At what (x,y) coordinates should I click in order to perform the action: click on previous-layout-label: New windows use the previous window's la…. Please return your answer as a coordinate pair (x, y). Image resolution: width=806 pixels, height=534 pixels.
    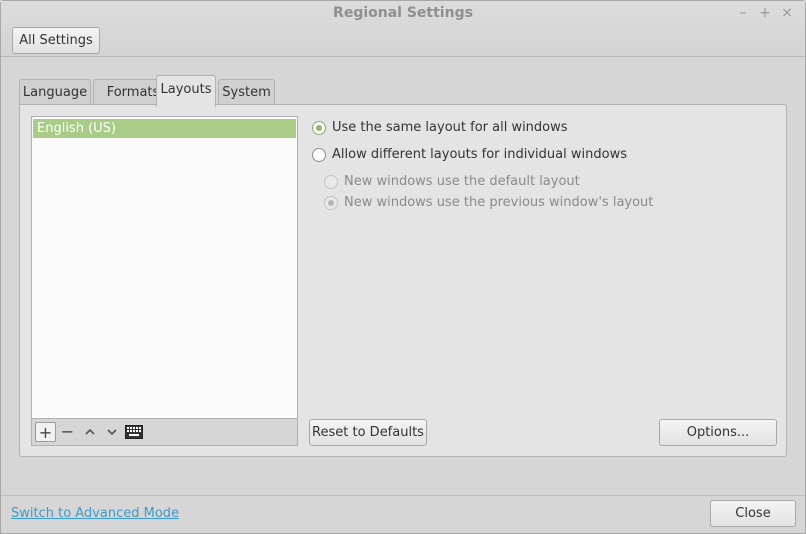
    Looking at the image, I should click on (499, 202).